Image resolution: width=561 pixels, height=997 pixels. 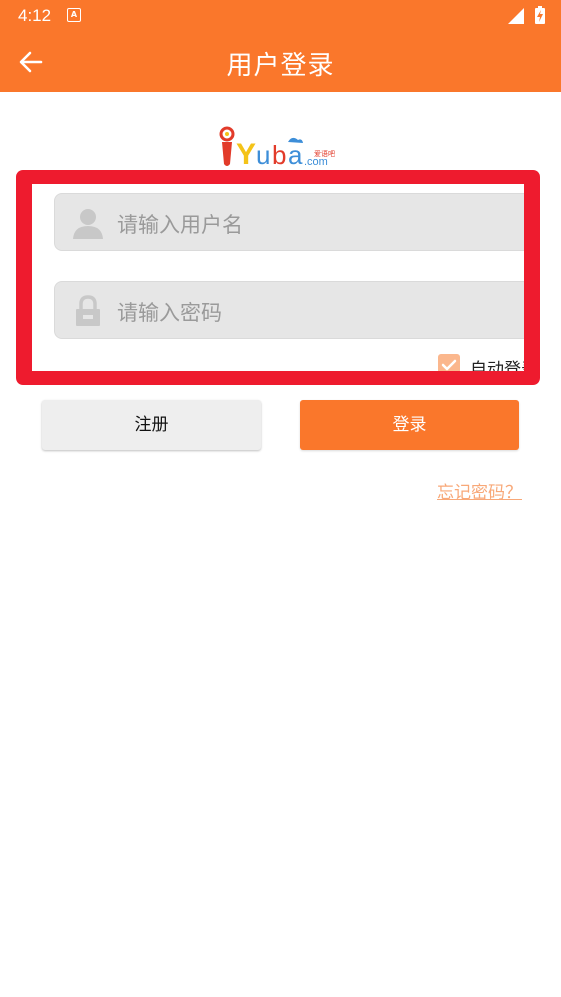 I want to click on app-bar: 用户登录, so click(x=280, y=62).